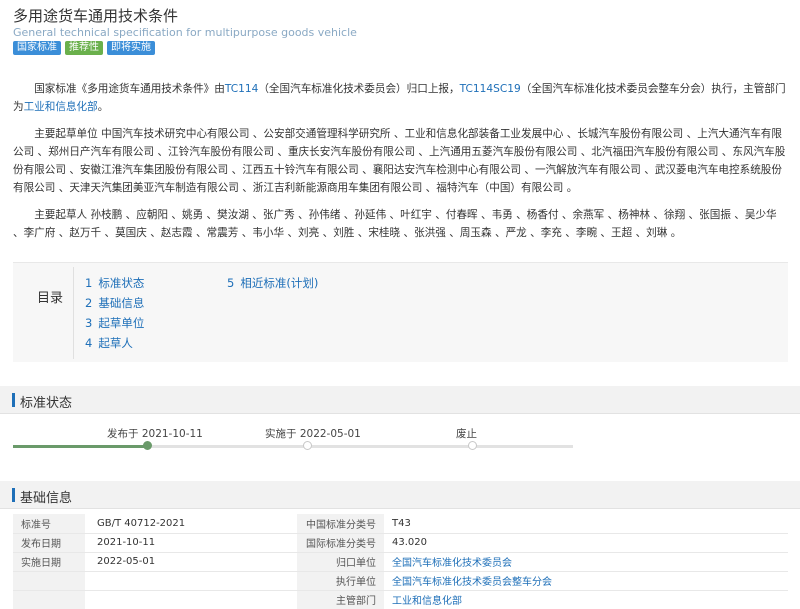 Image resolution: width=800 pixels, height=609 pixels. I want to click on toc-item-drafters: 4 起草人, so click(114, 345).